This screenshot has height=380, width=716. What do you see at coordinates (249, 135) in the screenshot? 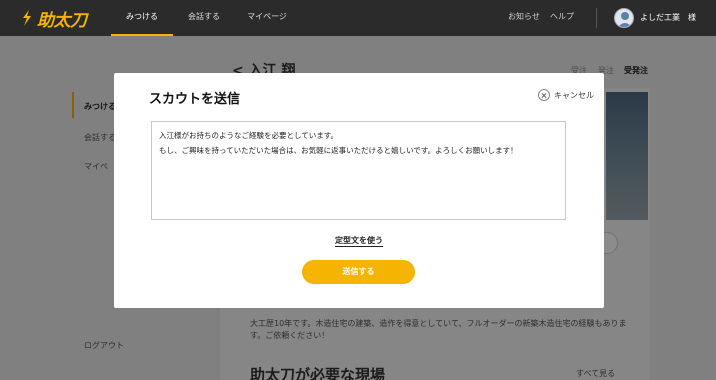
I see `message-line: 入江様がお持ちのようなご経験を必要としています。` at bounding box center [249, 135].